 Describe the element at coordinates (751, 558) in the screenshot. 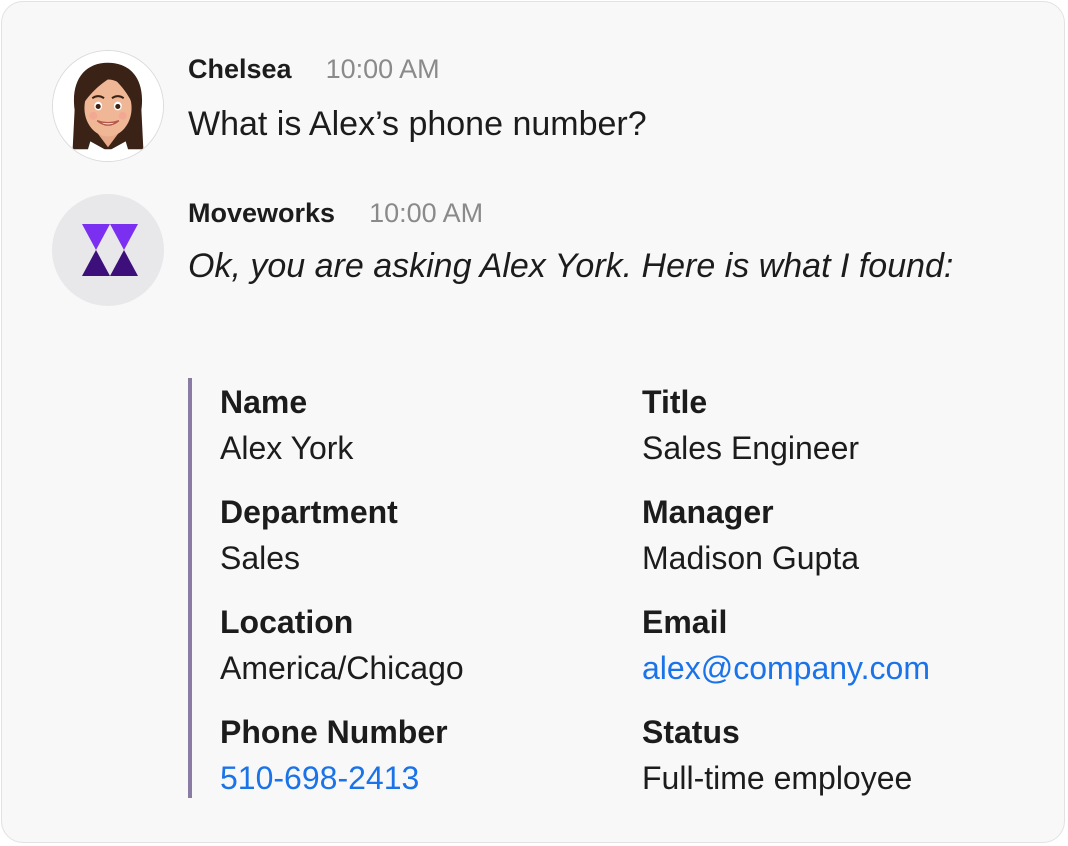

I see `field-value: Madison Gupta` at that location.